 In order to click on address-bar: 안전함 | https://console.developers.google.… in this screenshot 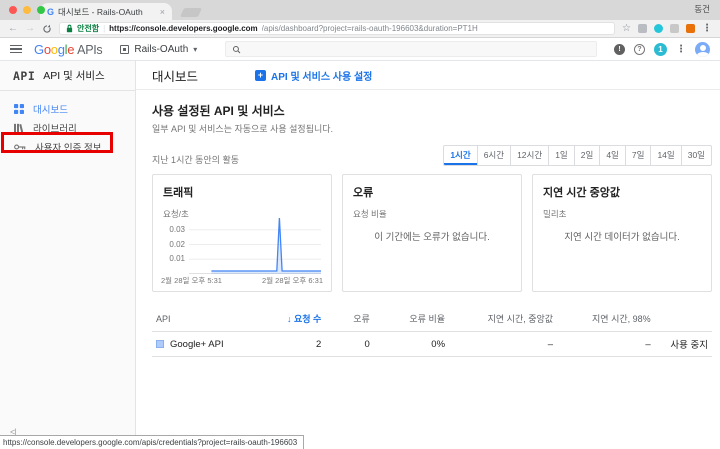, I will do `click(337, 28)`.